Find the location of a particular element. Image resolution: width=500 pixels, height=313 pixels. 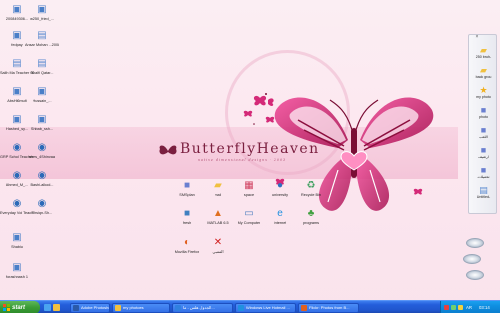

quick-bar-item: ■ اللعب is located at coordinates (483, 132).